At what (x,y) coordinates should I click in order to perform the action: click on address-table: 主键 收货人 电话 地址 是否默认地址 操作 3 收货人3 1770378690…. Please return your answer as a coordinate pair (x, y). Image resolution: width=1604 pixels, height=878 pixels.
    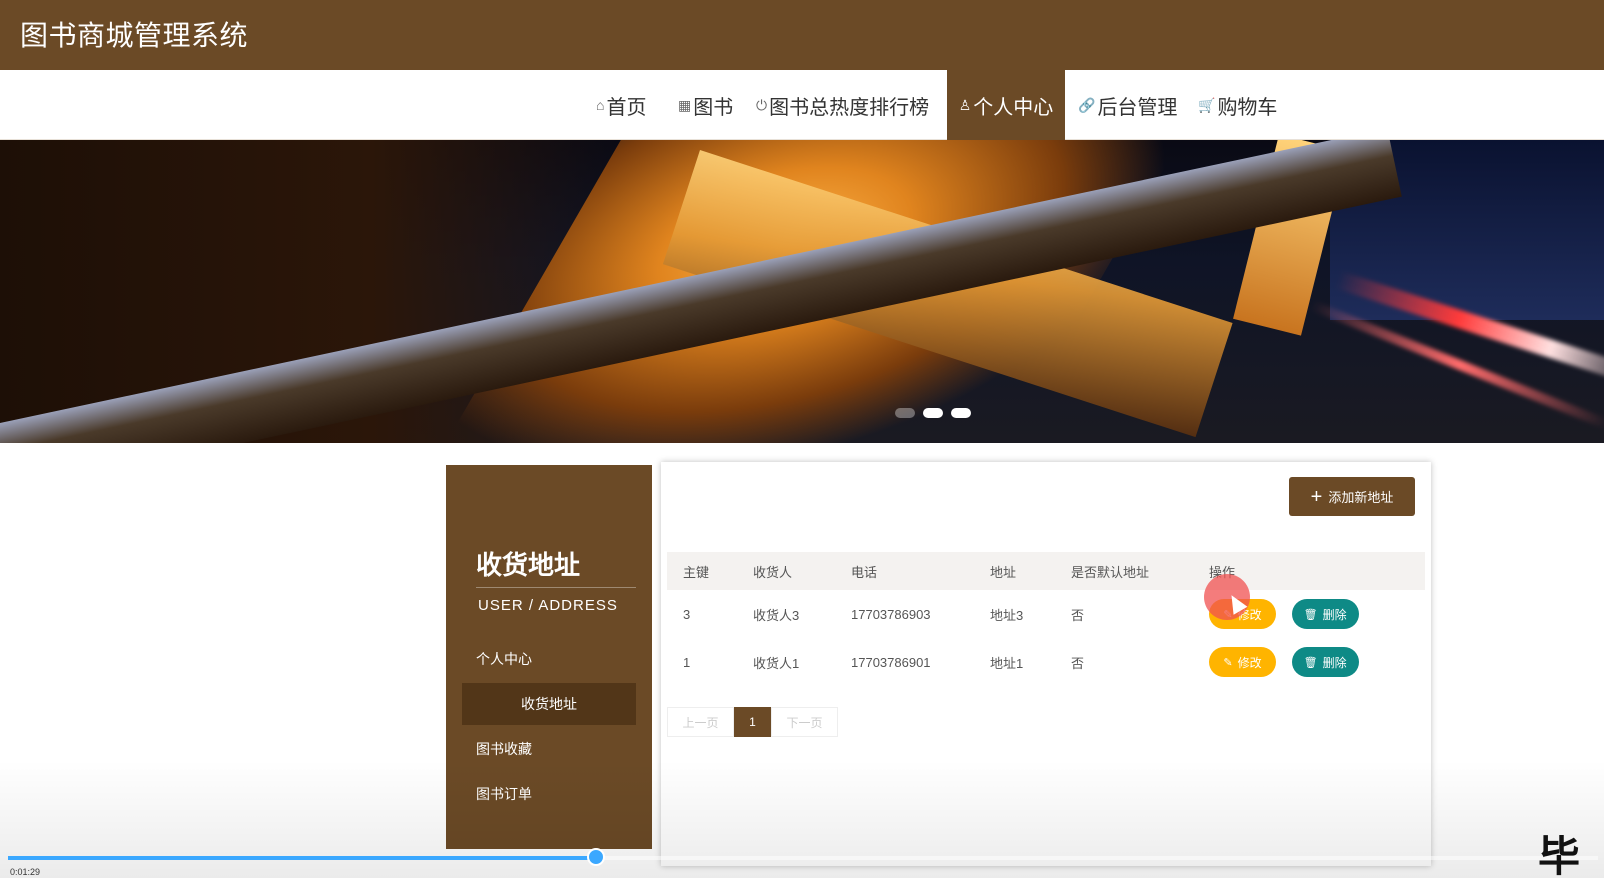
    Looking at the image, I should click on (1046, 619).